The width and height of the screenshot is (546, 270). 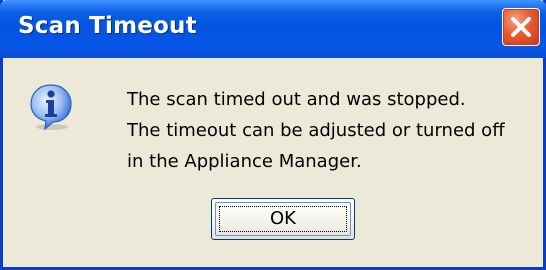 What do you see at coordinates (244, 161) in the screenshot?
I see `message-line: in the Appliance Manager.` at bounding box center [244, 161].